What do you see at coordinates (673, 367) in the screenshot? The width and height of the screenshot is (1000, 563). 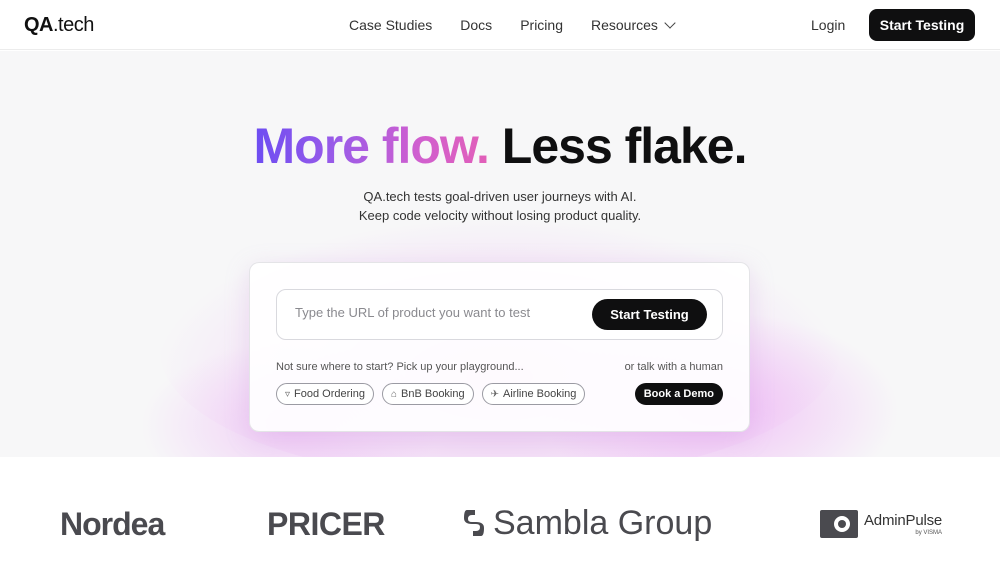 I see `talk-human-hint: or talk with a human` at bounding box center [673, 367].